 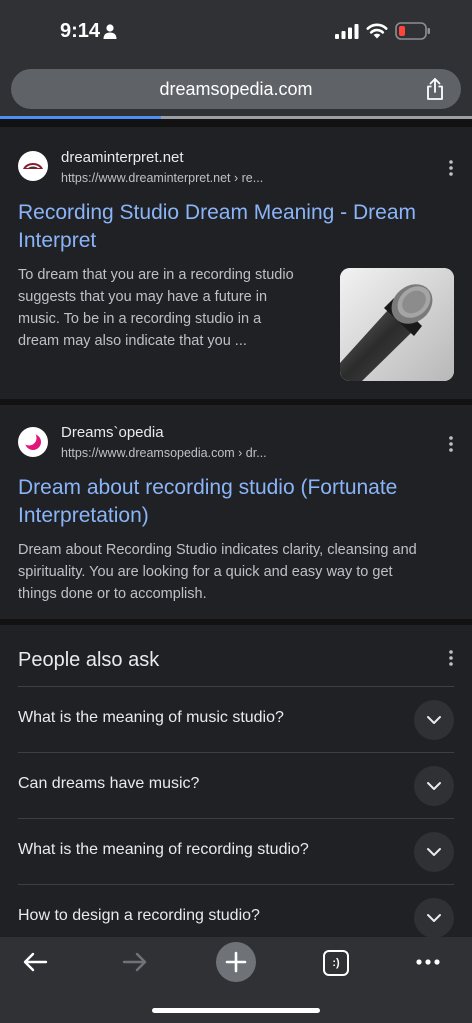 I want to click on paa-question-text: How to design a recording studio?, so click(x=139, y=916).